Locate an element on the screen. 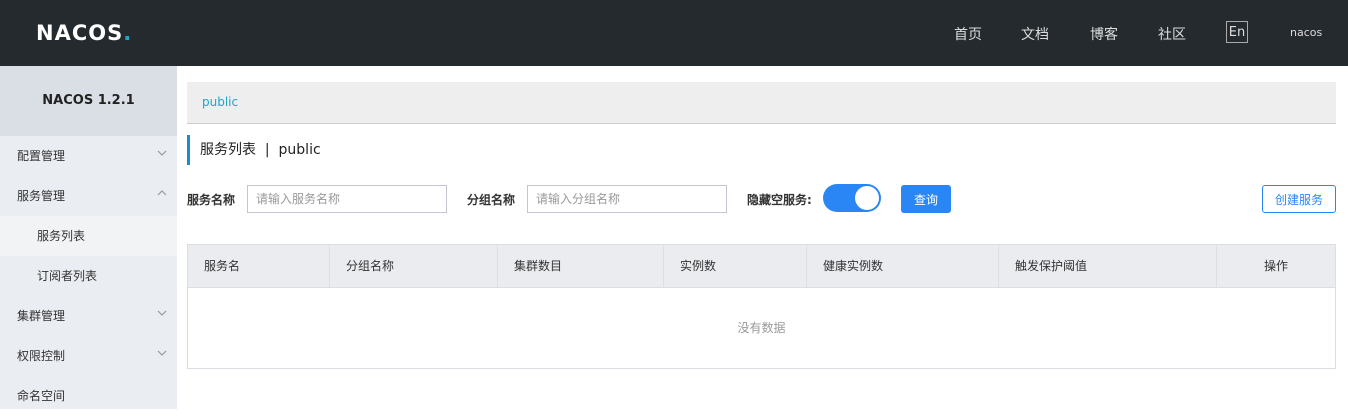 The height and width of the screenshot is (416, 1348). table-header: 服务名 分组名称 集群数目 实例数 健康实例数 触发保护阈值 操作 is located at coordinates (761, 266).